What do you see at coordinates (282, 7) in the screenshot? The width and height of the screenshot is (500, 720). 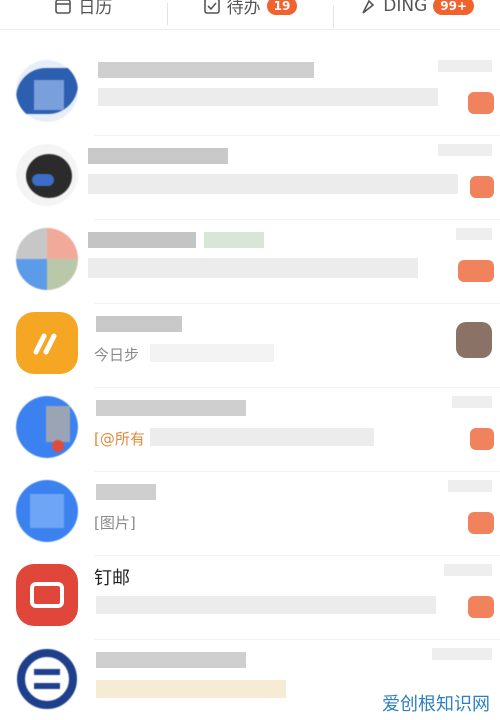 I see `todo-count-badge: 19` at bounding box center [282, 7].